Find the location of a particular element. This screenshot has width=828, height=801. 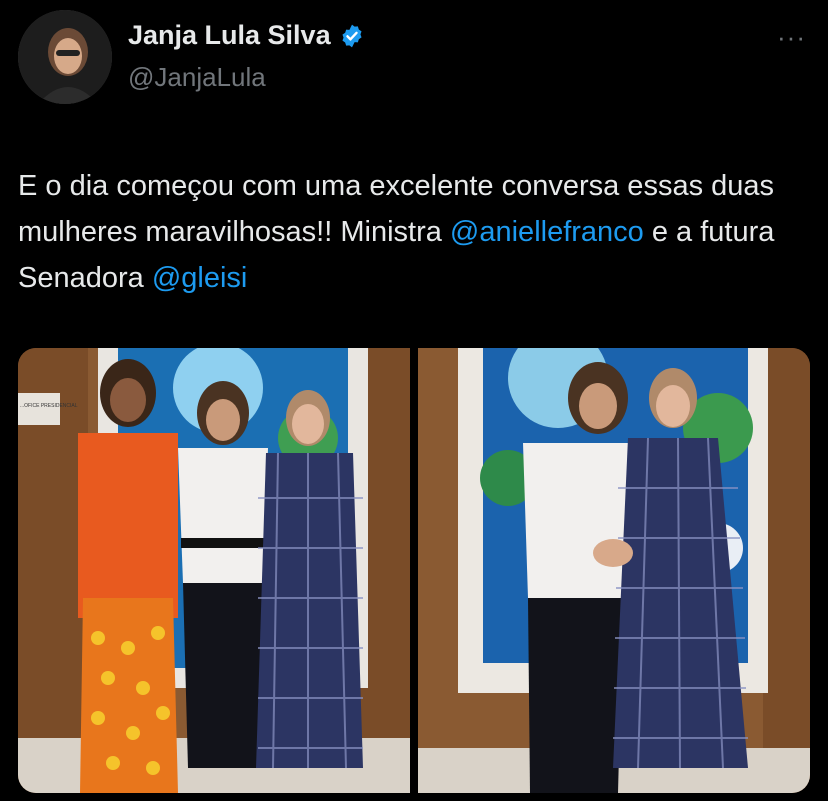

author-name-row: Janja Lula Silva is located at coordinates (246, 35).